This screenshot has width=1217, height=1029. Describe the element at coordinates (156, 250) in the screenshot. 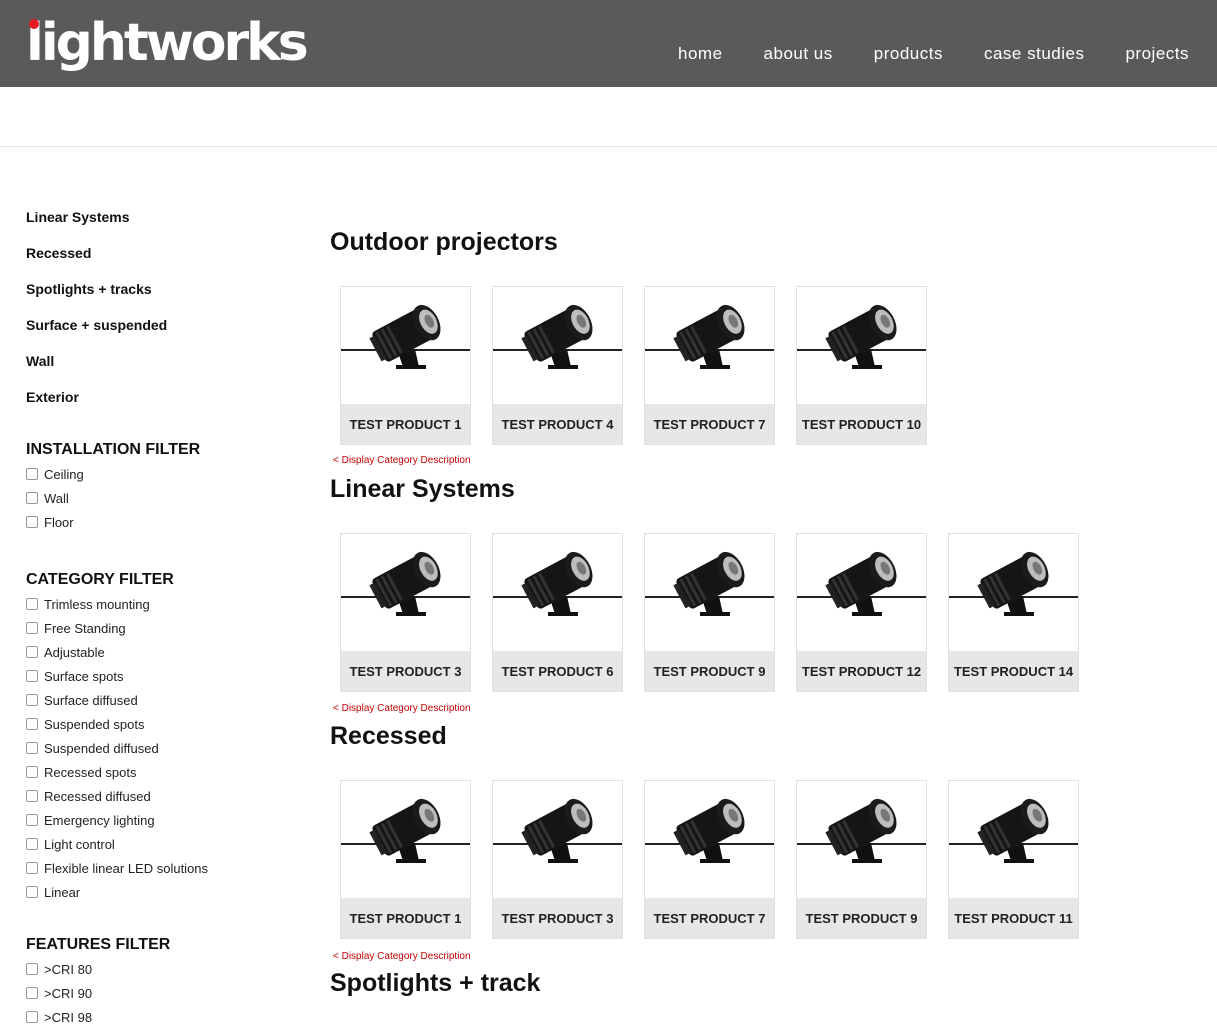

I see `sidebar-link-recessed: Recessed` at that location.